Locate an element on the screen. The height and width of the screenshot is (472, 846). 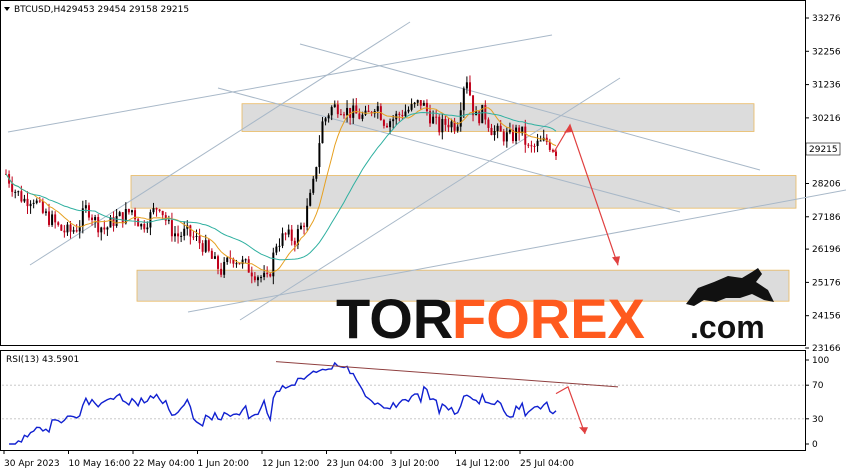
price-tick-label: 31236 is located at coordinates (826, 86).